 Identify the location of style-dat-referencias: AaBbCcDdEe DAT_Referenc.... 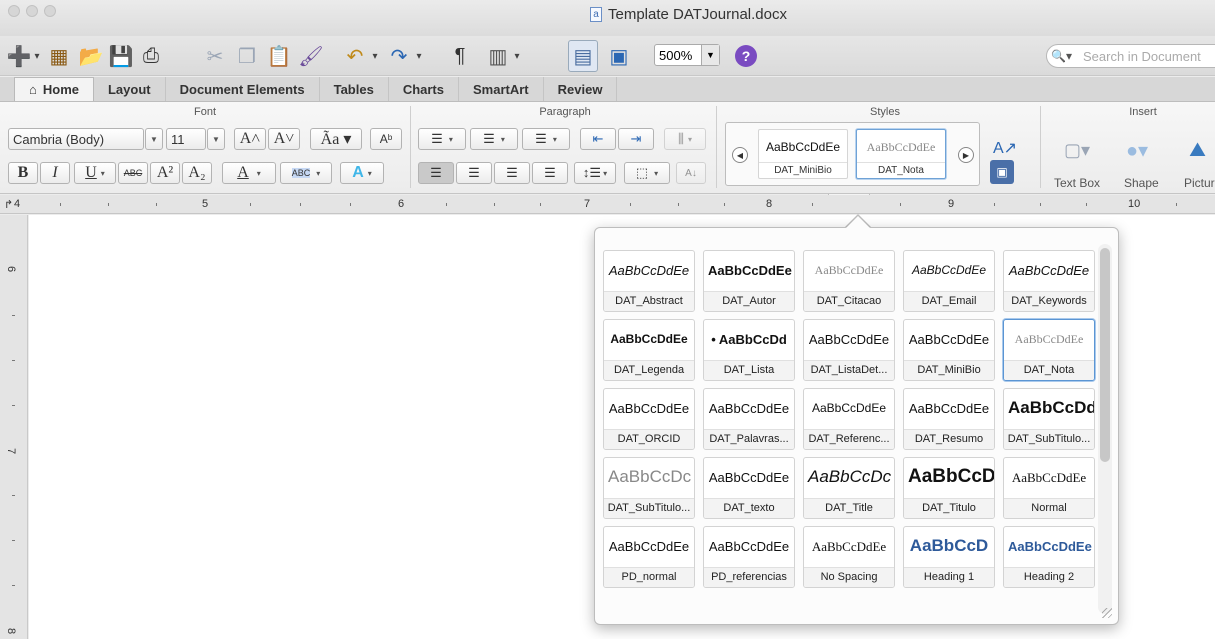
(849, 419).